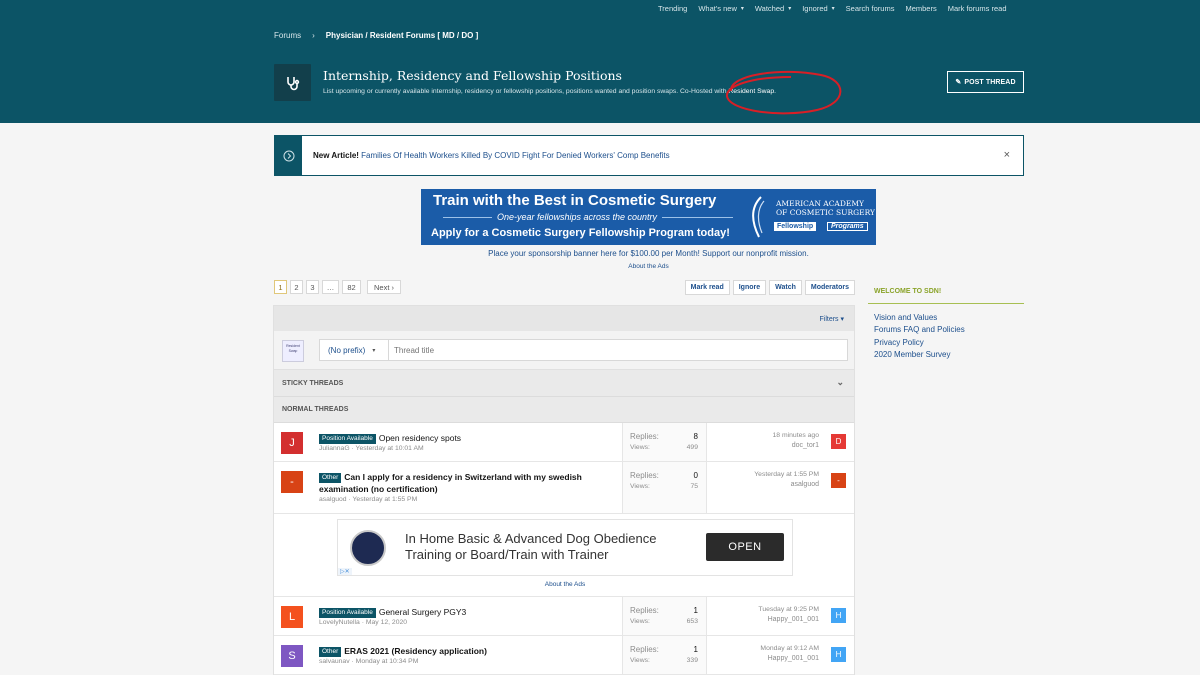 The width and height of the screenshot is (1200, 675). Describe the element at coordinates (745, 547) in the screenshot. I see `ad-open-button: OPEN` at that location.